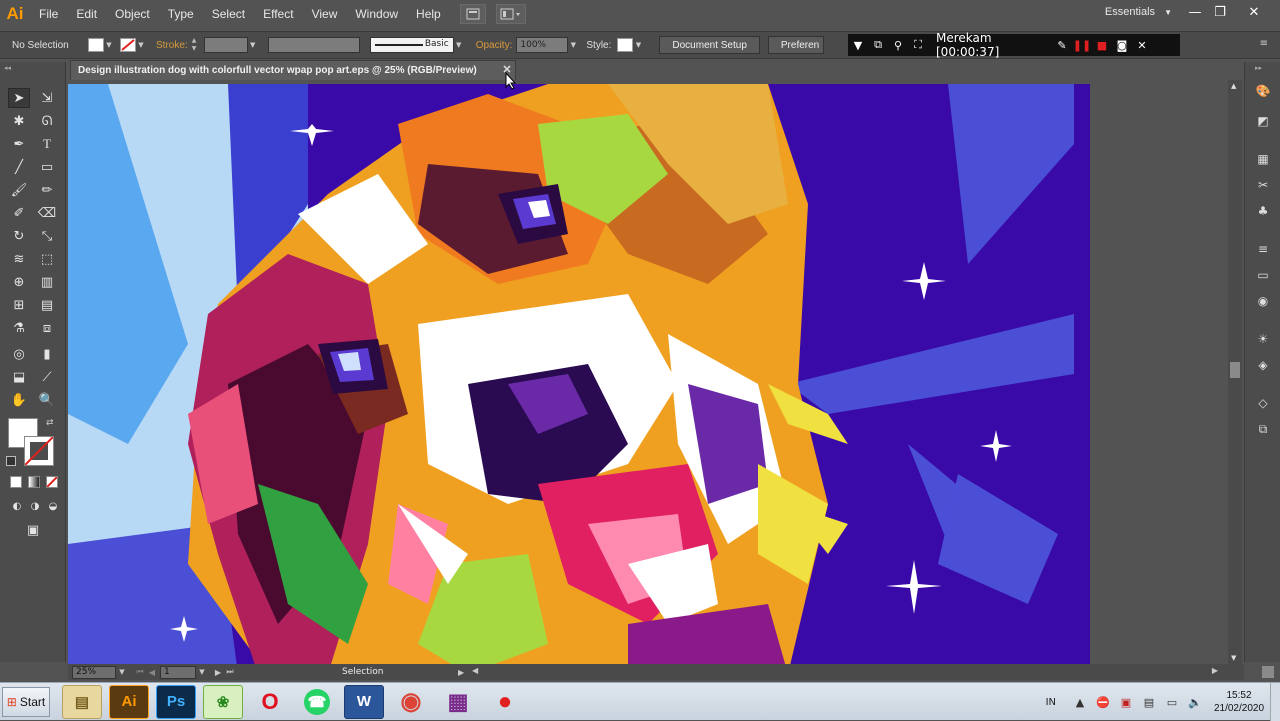 Image resolution: width=1280 pixels, height=721 pixels. I want to click on scroll-right-icon: ▶, so click(1215, 670).